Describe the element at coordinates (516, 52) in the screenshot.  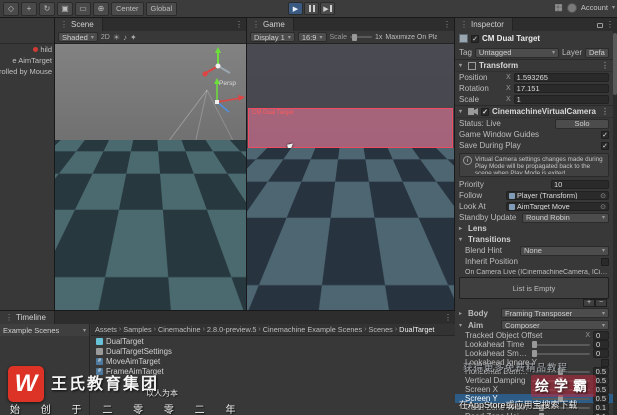
I see `tag-dropdown: Untagged ▾` at that location.